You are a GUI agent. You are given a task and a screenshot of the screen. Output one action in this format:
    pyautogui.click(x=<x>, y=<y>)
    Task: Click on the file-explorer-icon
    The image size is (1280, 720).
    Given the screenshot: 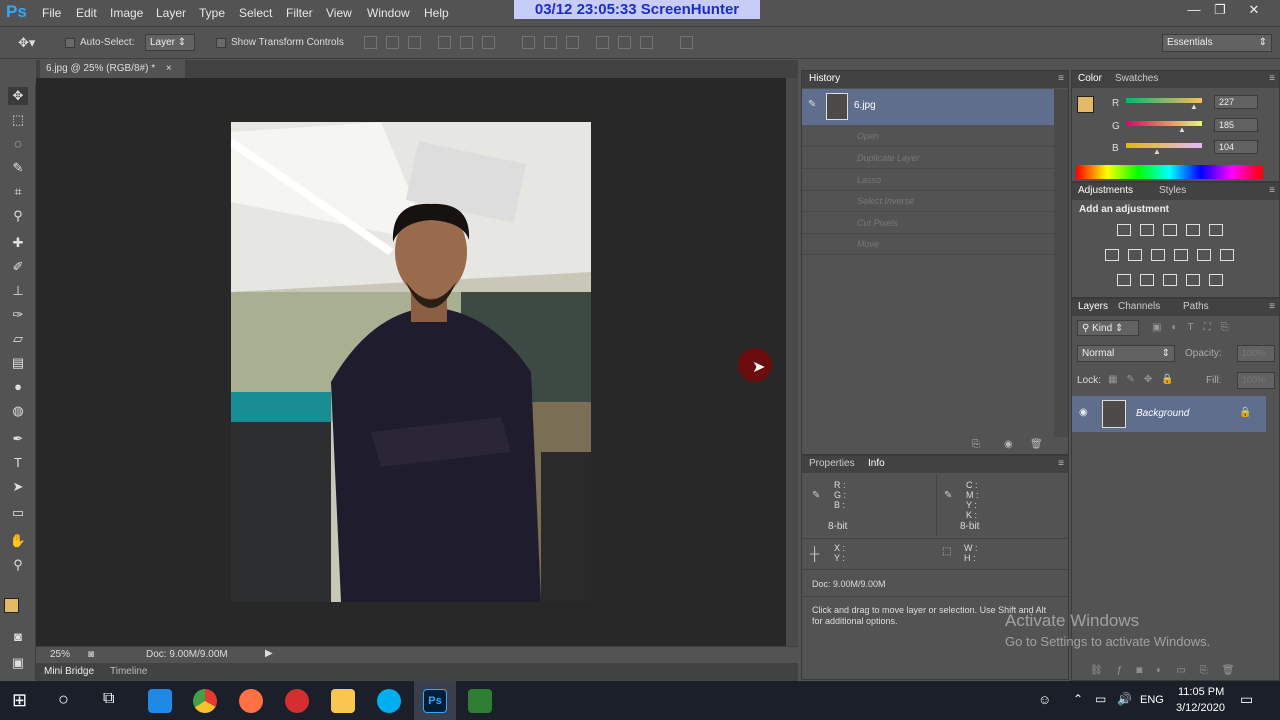 What is the action you would take?
    pyautogui.click(x=343, y=701)
    